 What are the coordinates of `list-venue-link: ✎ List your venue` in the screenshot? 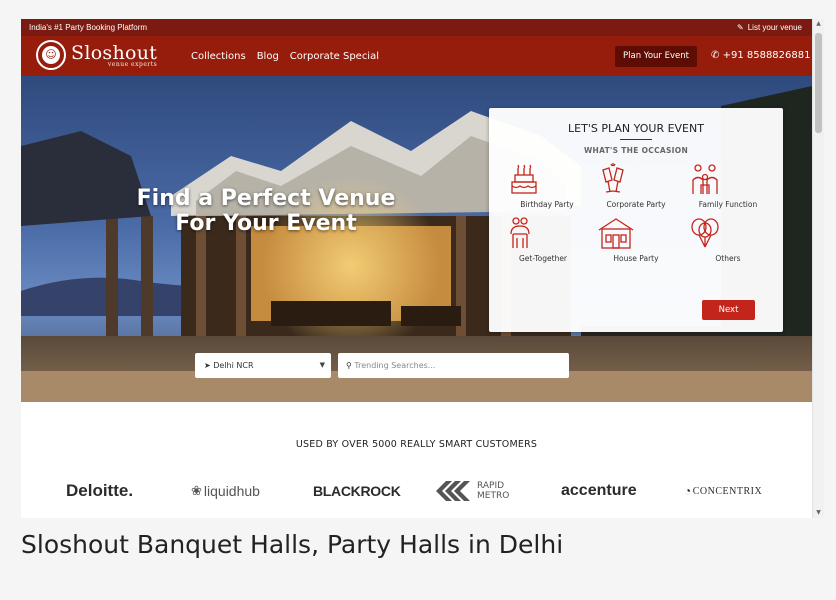 It's located at (767, 27).